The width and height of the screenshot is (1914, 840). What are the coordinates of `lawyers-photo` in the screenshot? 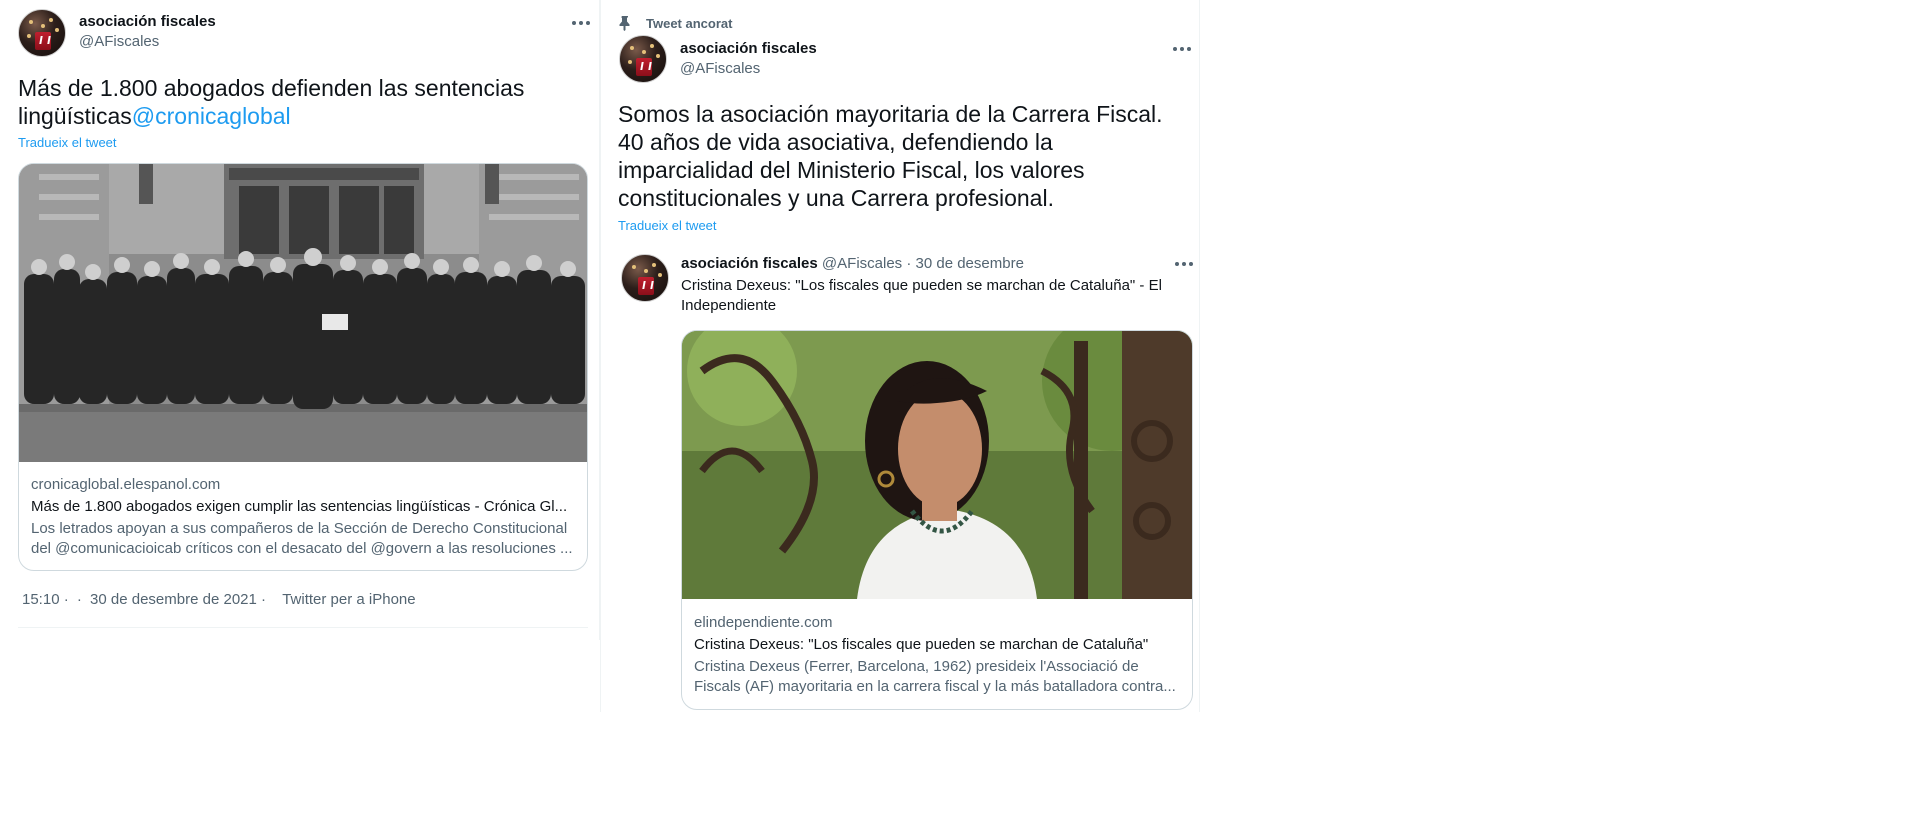 It's located at (303, 313).